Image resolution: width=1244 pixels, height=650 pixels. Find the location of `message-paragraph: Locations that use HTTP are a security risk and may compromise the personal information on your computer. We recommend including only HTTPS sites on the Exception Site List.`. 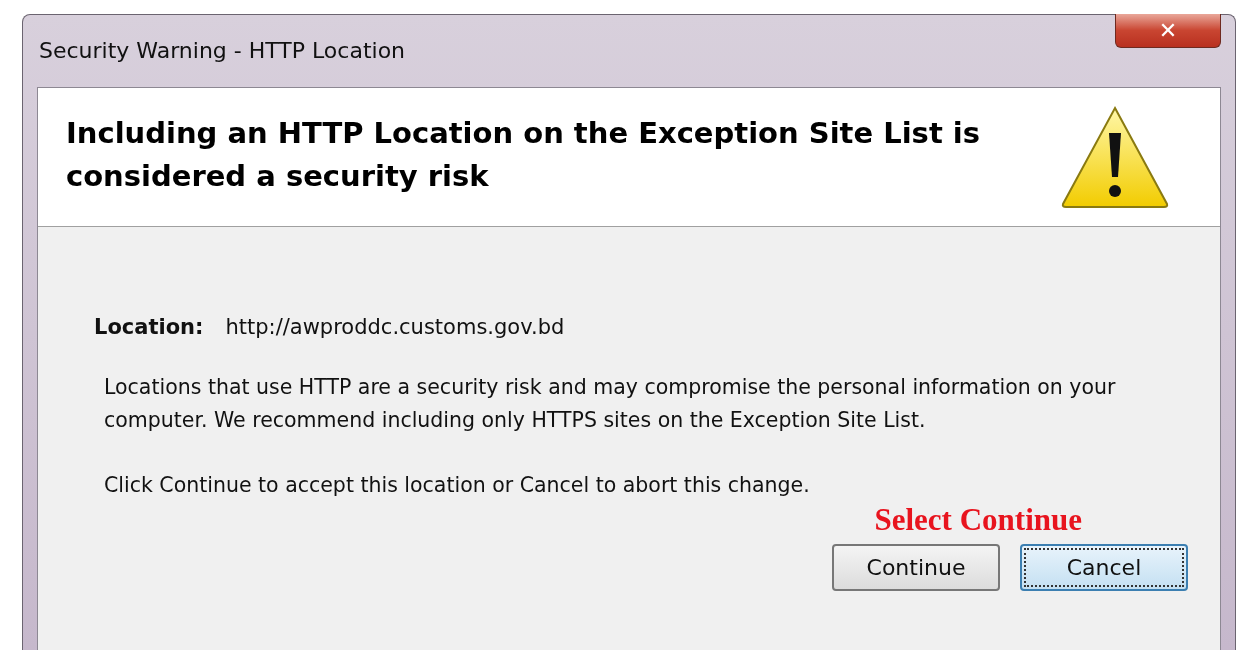

message-paragraph: Locations that use HTTP are a security risk and may compromise the personal information on your computer. We recommend including only HTTPS sites on the Exception Site List. is located at coordinates (610, 404).